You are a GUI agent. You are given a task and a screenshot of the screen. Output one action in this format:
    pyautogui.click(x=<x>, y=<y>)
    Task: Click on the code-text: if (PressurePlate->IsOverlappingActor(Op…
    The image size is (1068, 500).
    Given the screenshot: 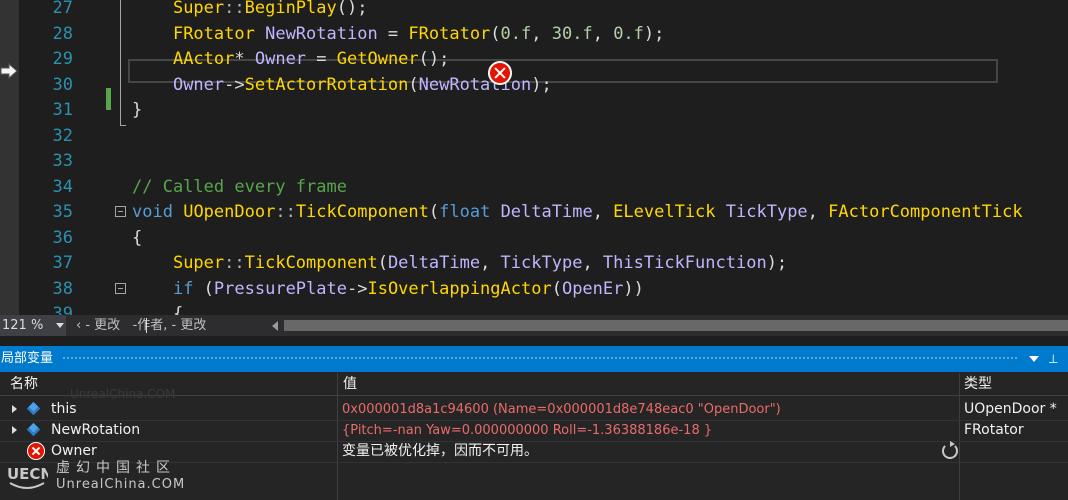 What is the action you would take?
    pyautogui.click(x=388, y=289)
    